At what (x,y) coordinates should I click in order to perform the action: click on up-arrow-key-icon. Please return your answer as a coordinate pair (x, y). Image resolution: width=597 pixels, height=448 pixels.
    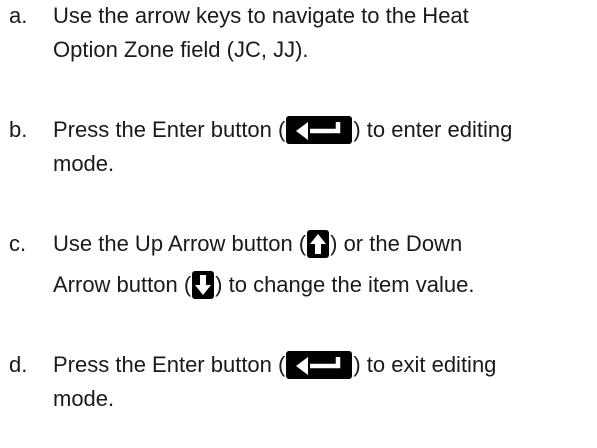
    Looking at the image, I should click on (318, 244).